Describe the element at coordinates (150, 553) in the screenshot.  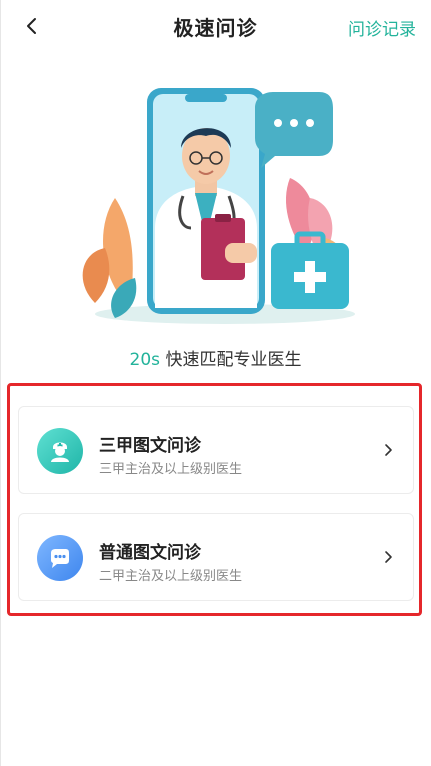
I see `card-title: 普通图文问诊` at that location.